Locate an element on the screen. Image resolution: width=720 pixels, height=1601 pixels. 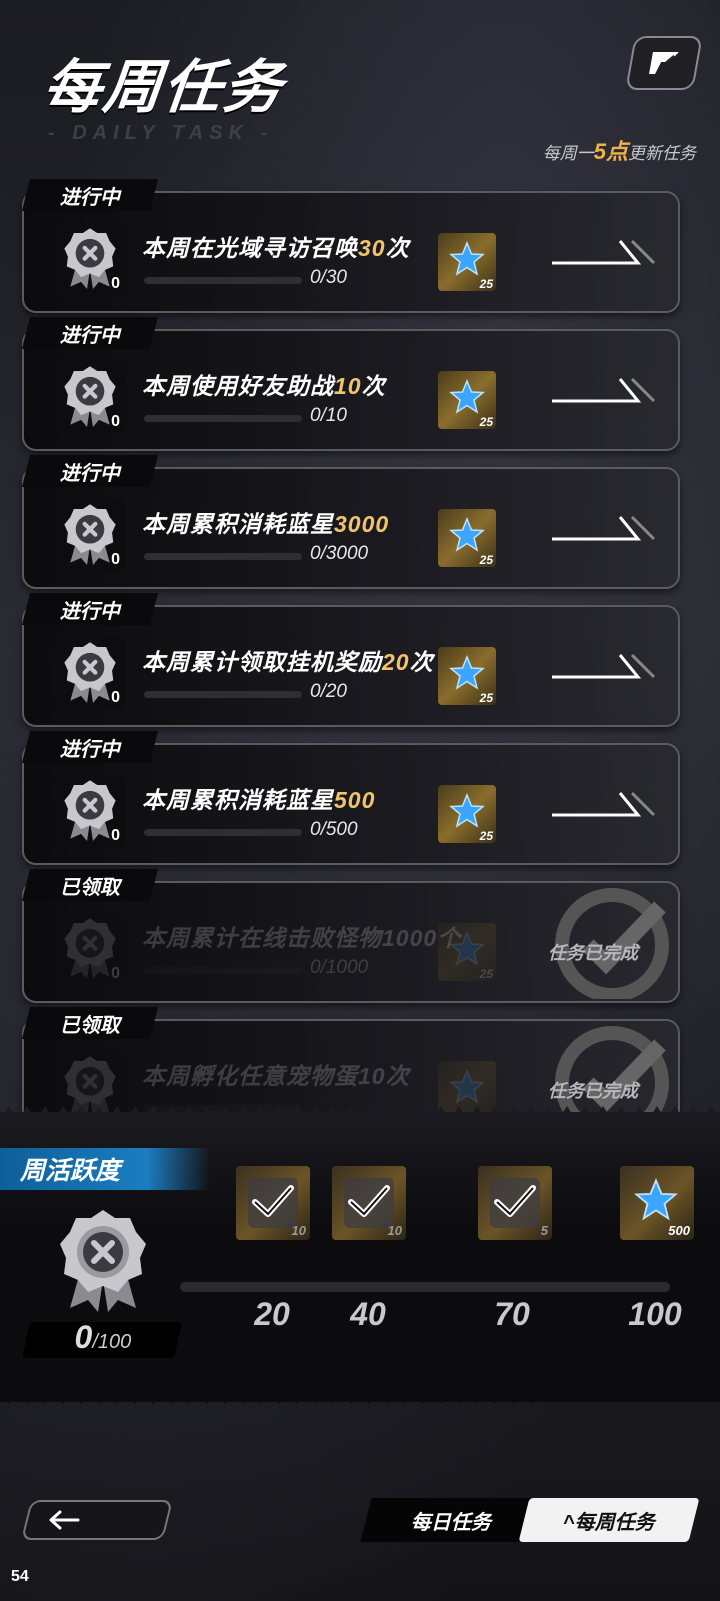
activity-medal-icon is located at coordinates (103, 1262).